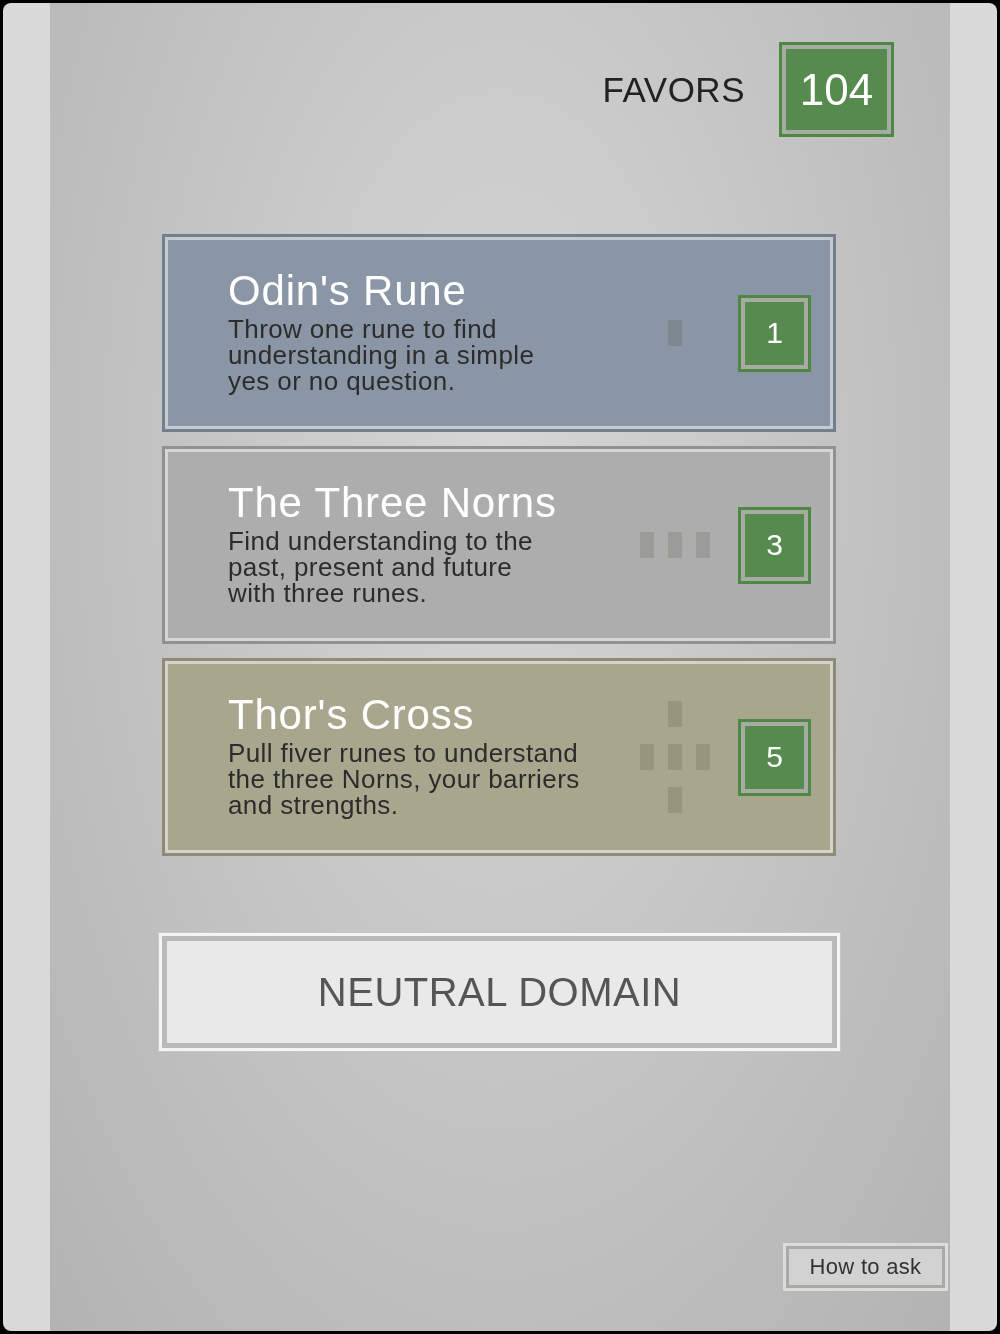  Describe the element at coordinates (348, 291) in the screenshot. I see `spread-title: Odin's Rune` at that location.